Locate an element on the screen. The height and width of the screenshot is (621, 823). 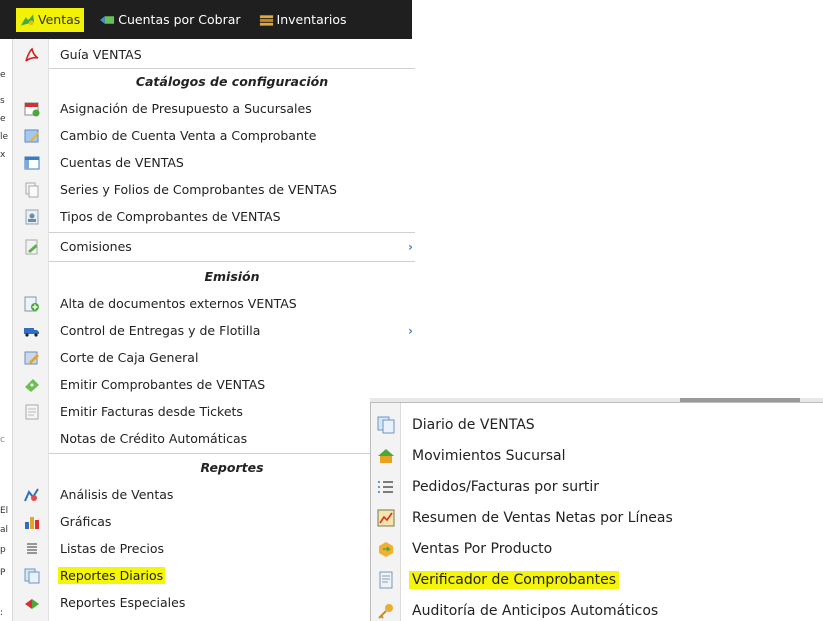
menubar-cuentas-por-cobrar: Cuentas por Cobrar is located at coordinates (170, 20).